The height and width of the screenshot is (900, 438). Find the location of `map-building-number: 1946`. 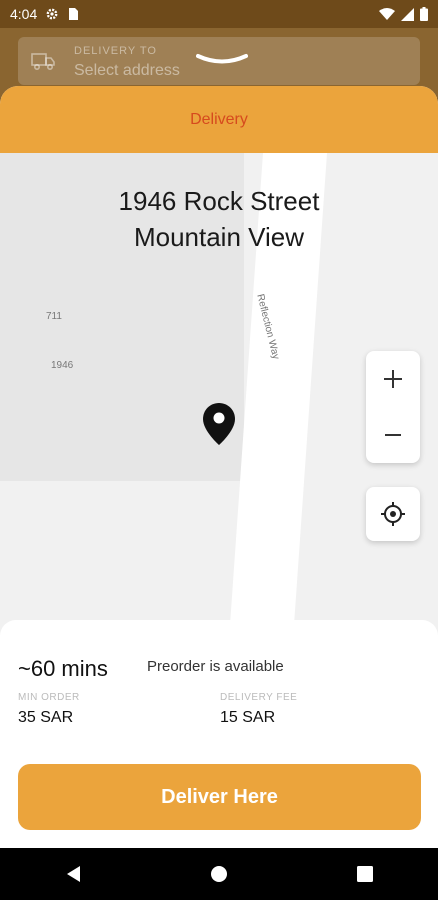

map-building-number: 1946 is located at coordinates (62, 365).